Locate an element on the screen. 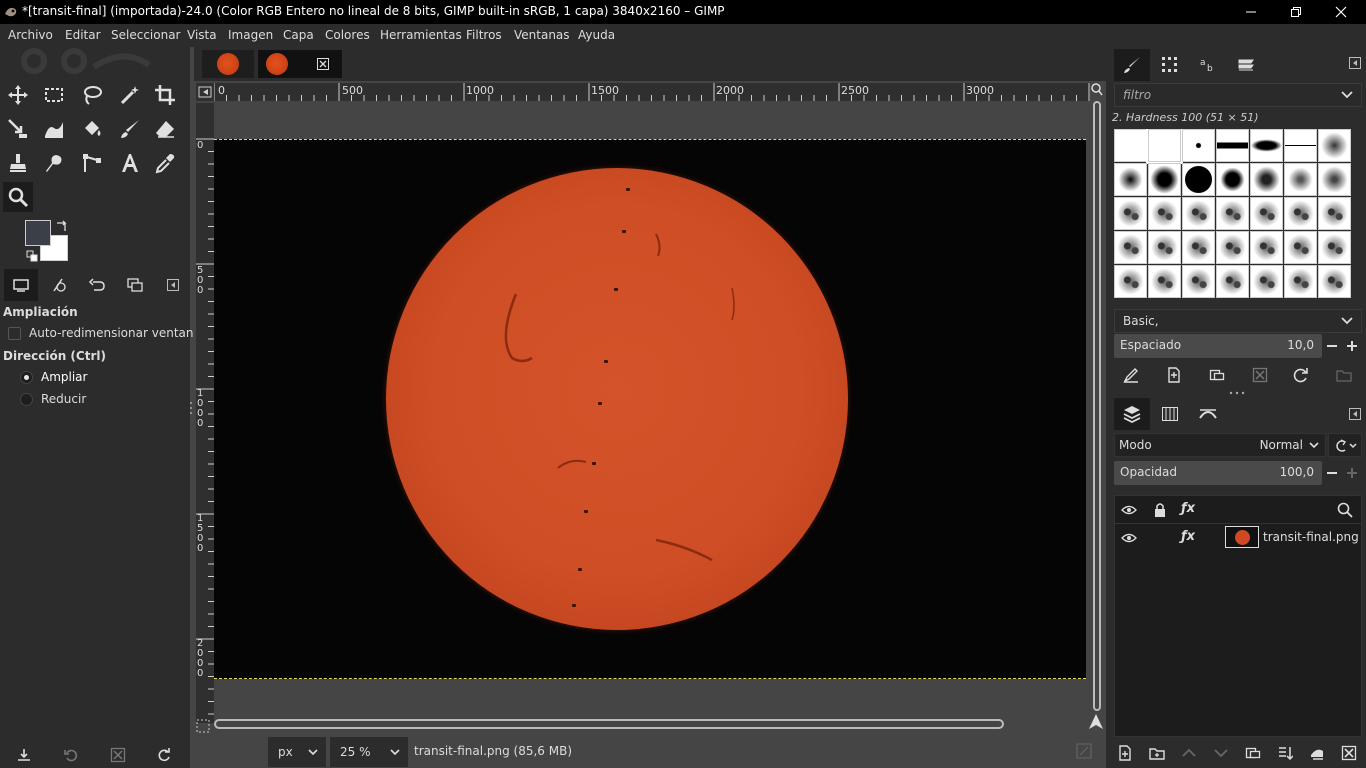  move-tool is located at coordinates (18, 95).